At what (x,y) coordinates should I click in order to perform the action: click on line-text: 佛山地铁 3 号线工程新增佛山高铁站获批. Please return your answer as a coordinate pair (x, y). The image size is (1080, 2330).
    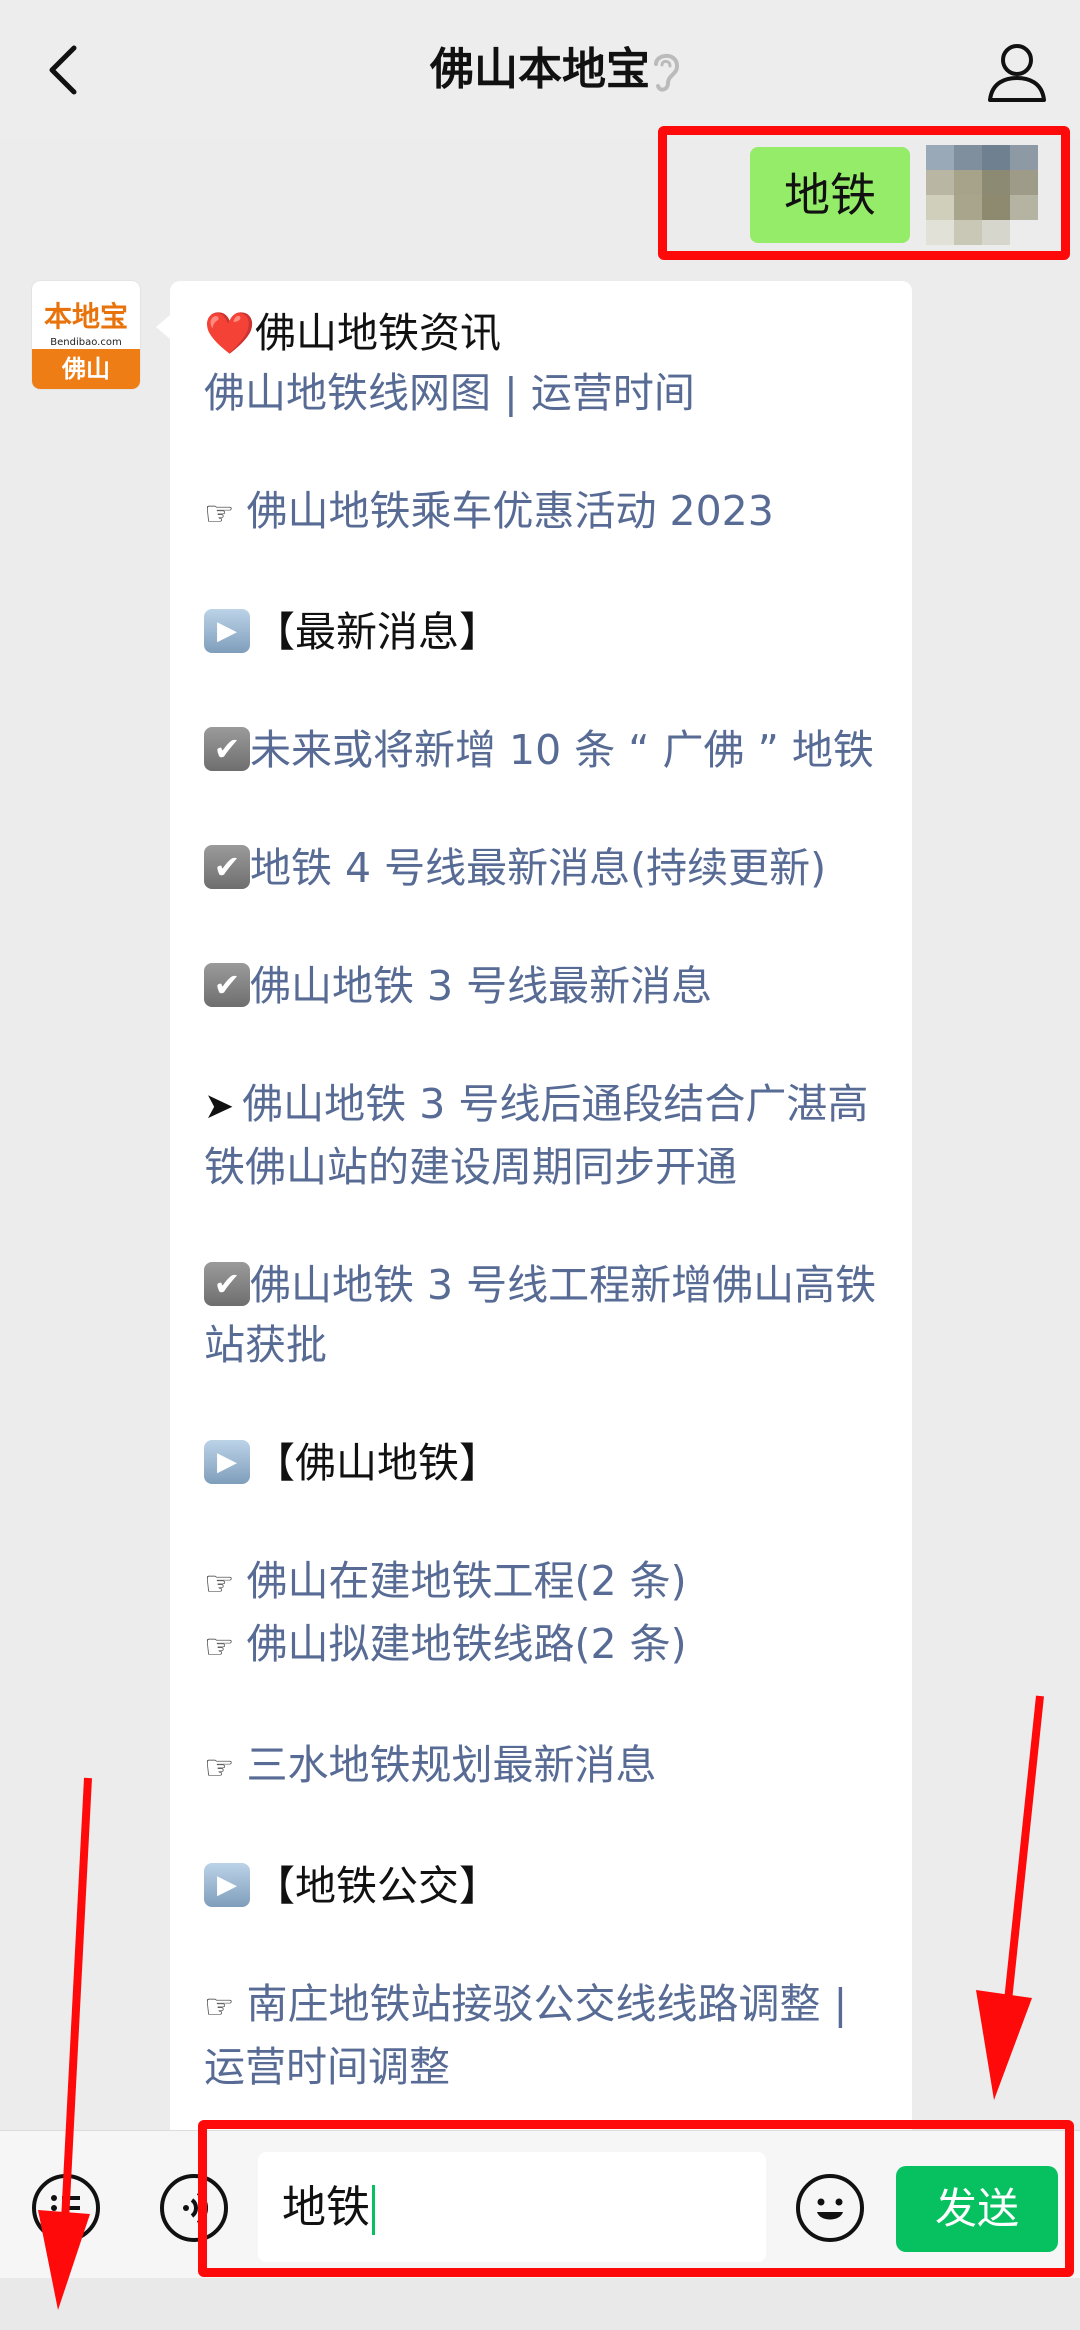
    Looking at the image, I should click on (540, 1315).